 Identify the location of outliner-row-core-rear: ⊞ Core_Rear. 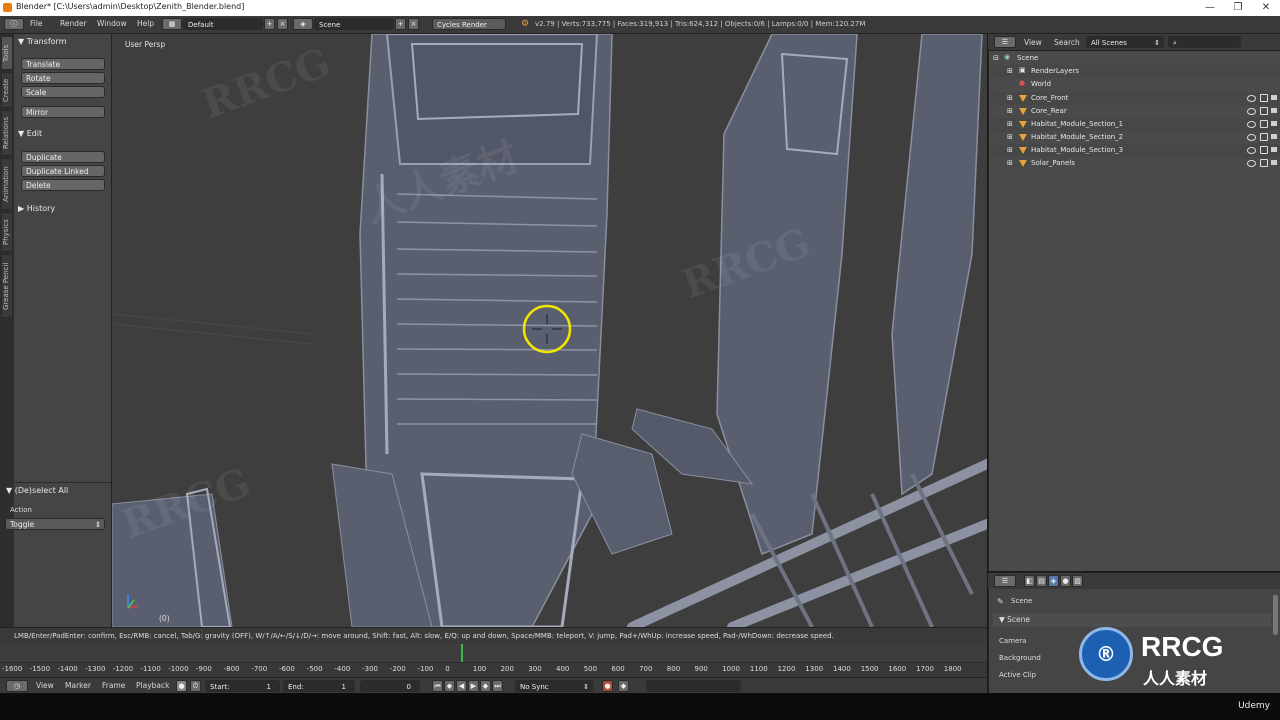
(1134, 111).